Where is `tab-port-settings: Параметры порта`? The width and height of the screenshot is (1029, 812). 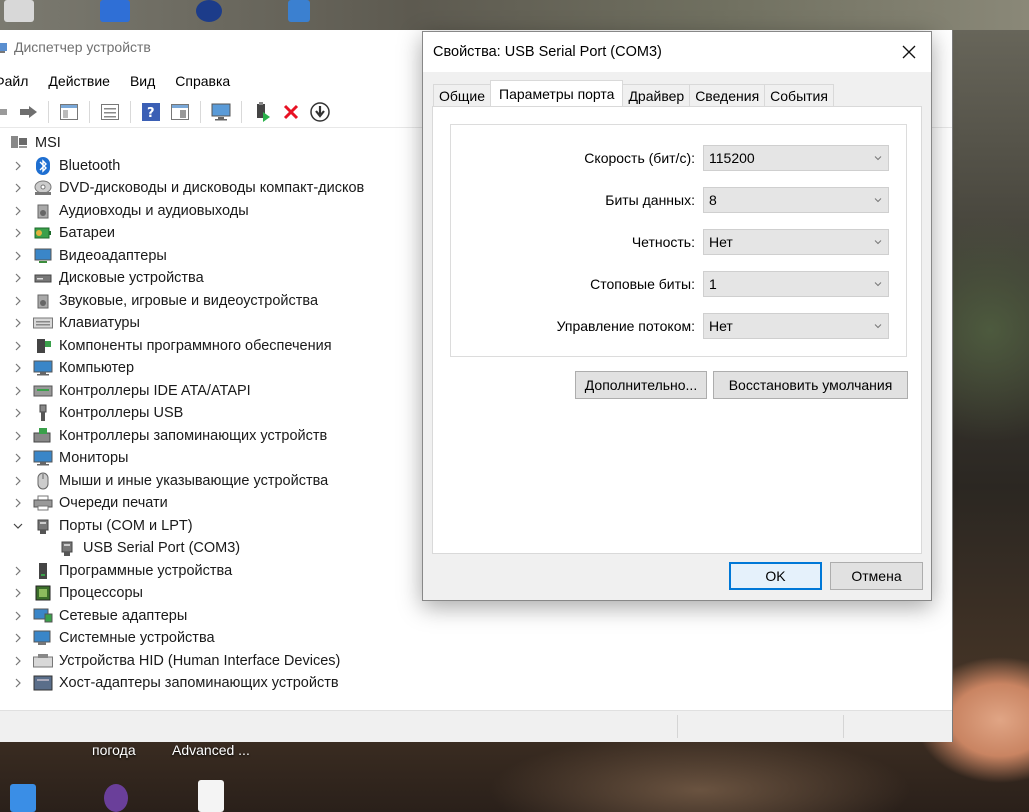 tab-port-settings: Параметры порта is located at coordinates (557, 93).